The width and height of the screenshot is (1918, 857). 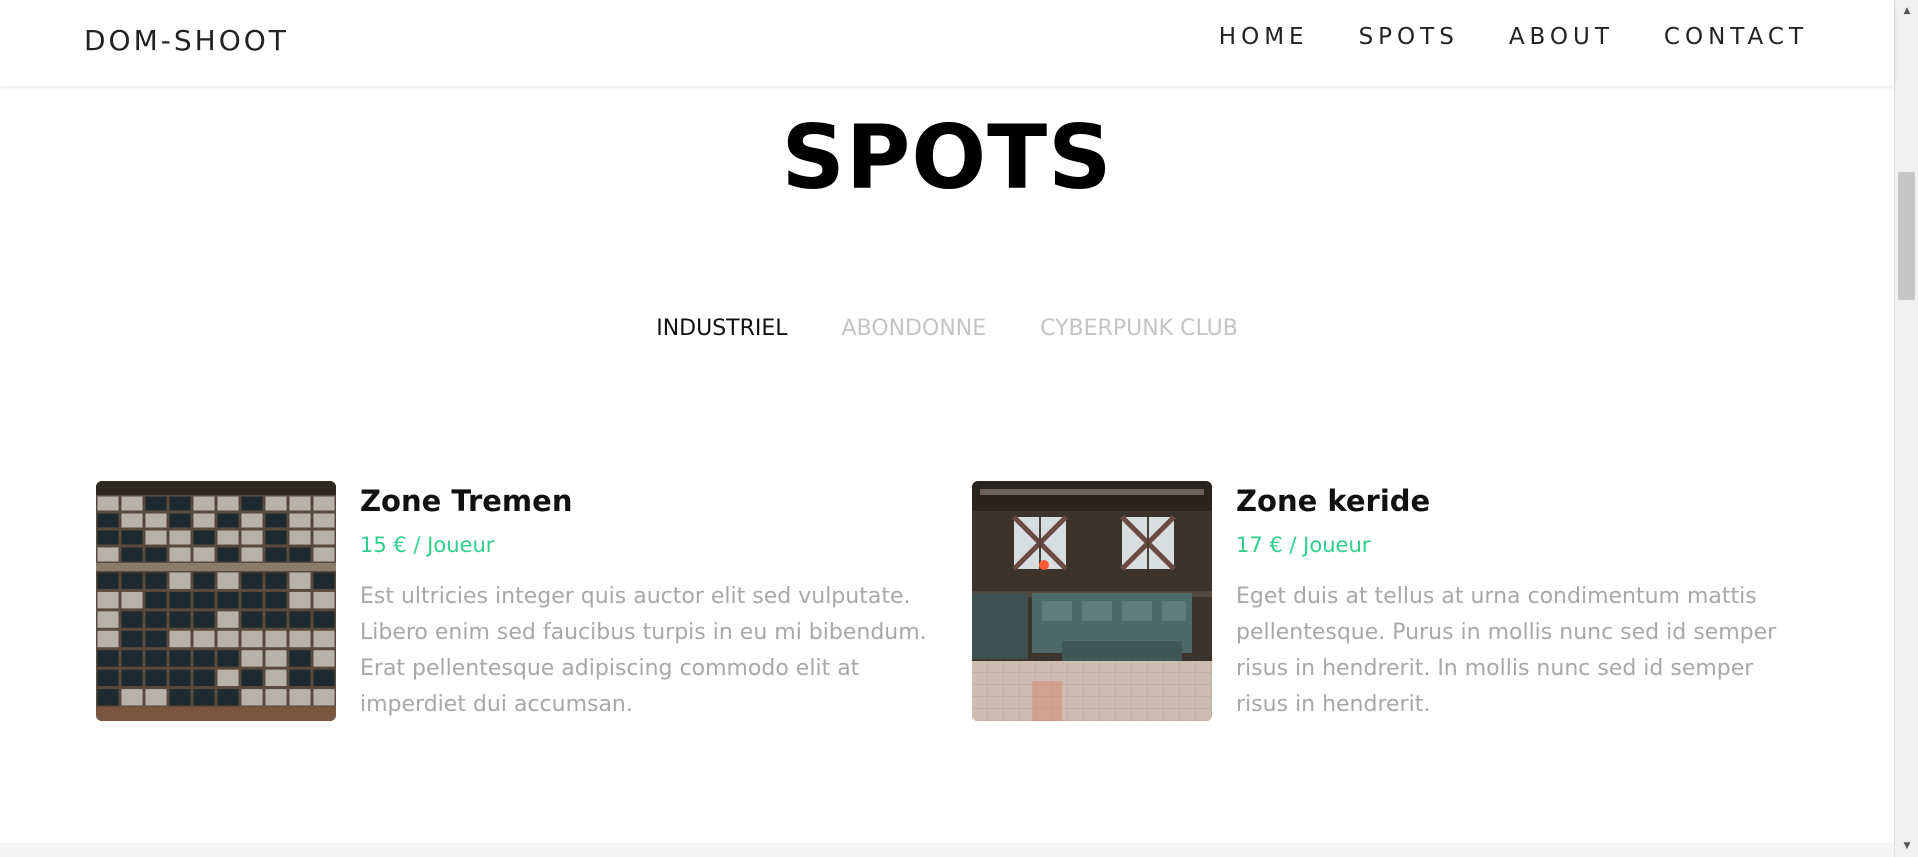 I want to click on spot-price: 15 € / Joueur, so click(x=427, y=545).